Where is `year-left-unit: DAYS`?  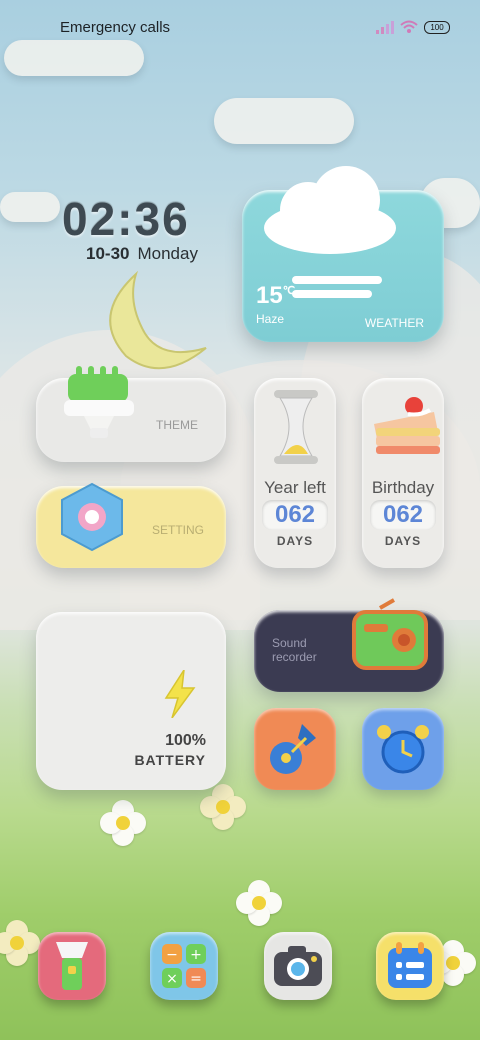
year-left-unit: DAYS is located at coordinates (295, 541).